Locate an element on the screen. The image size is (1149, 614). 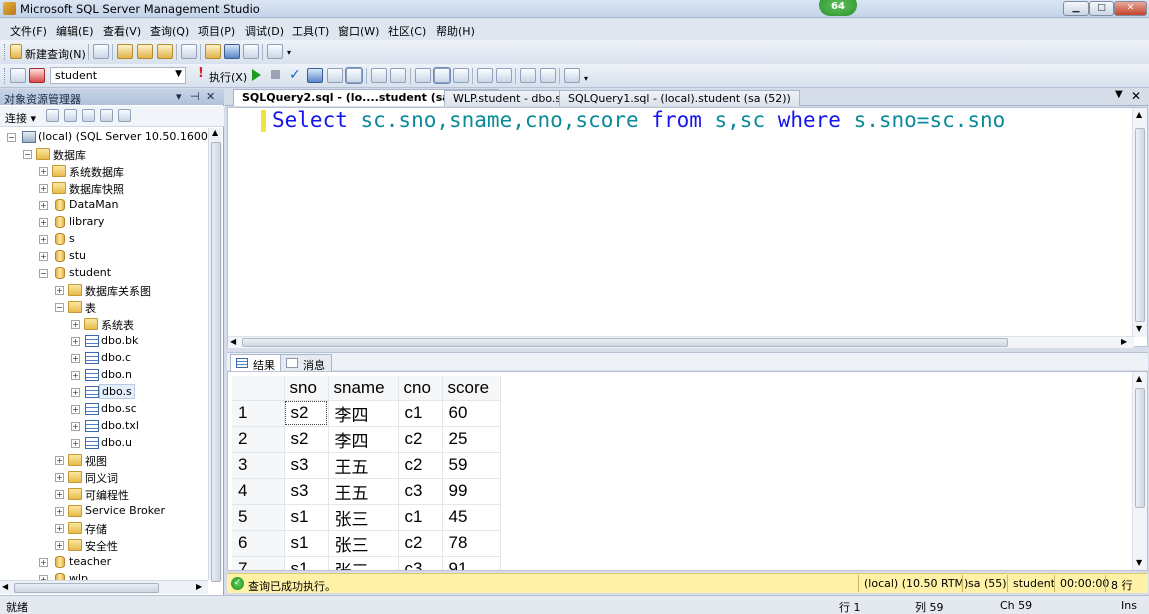
increase-indent-icon is located at coordinates (548, 75).